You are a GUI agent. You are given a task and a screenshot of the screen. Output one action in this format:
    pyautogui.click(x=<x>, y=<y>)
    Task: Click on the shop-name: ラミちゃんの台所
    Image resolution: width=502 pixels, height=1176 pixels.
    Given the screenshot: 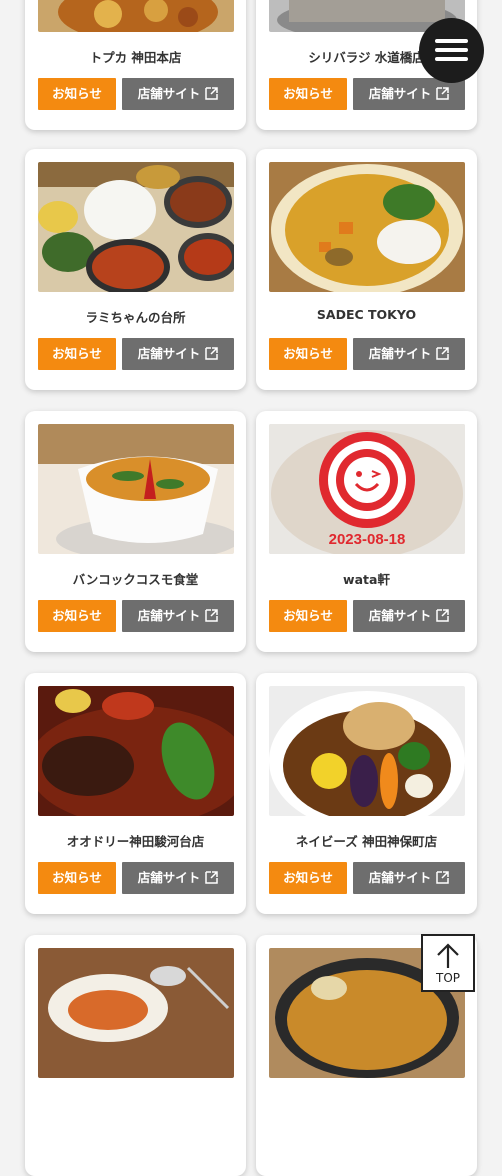 What is the action you would take?
    pyautogui.click(x=135, y=317)
    